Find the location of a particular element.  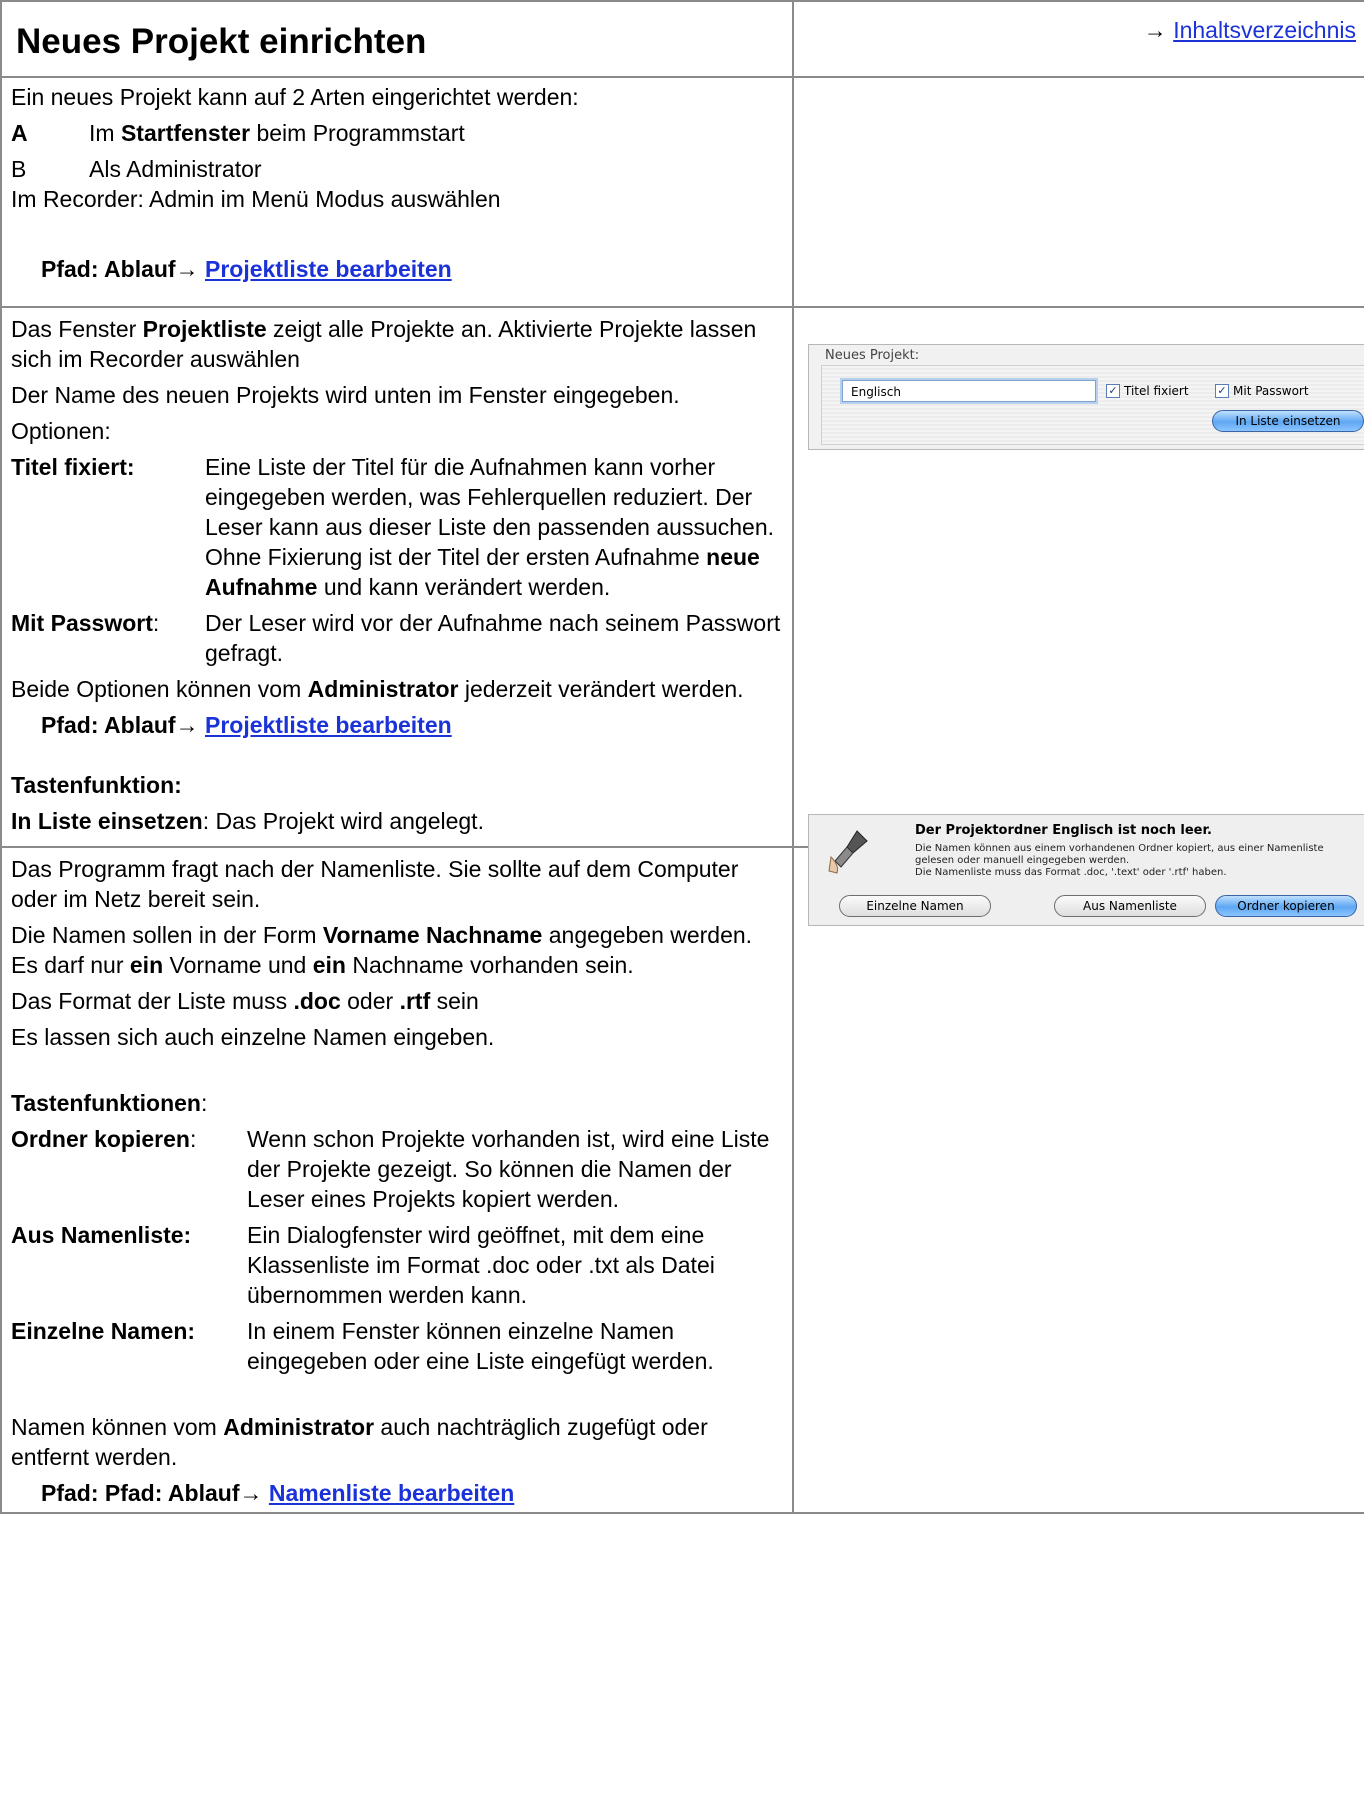

key-term: Ordner kopieren: is located at coordinates (104, 1139).